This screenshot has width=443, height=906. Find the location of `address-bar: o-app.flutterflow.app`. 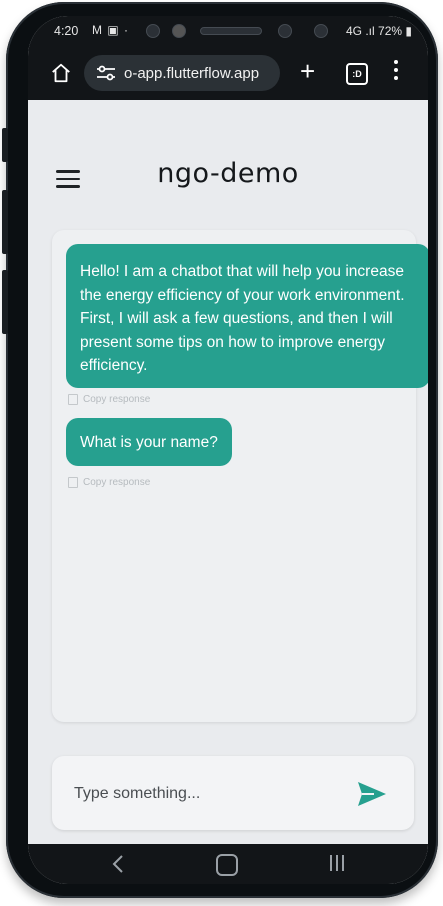

address-bar: o-app.flutterflow.app is located at coordinates (182, 73).